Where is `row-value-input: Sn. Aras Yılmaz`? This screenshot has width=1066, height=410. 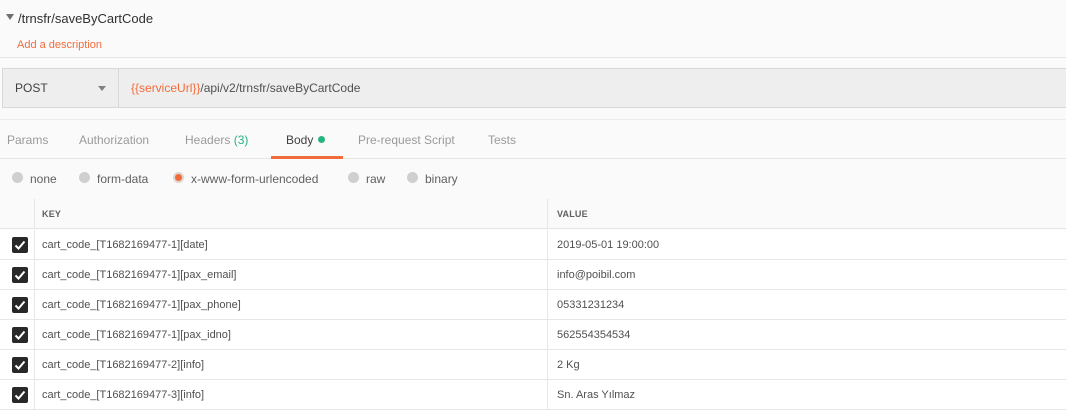 row-value-input: Sn. Aras Yılmaz is located at coordinates (807, 394).